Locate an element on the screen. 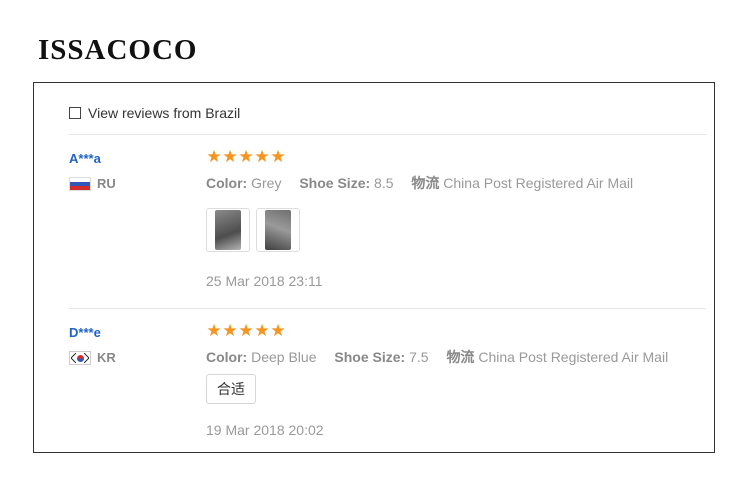  reviewer-country: RU is located at coordinates (92, 183).